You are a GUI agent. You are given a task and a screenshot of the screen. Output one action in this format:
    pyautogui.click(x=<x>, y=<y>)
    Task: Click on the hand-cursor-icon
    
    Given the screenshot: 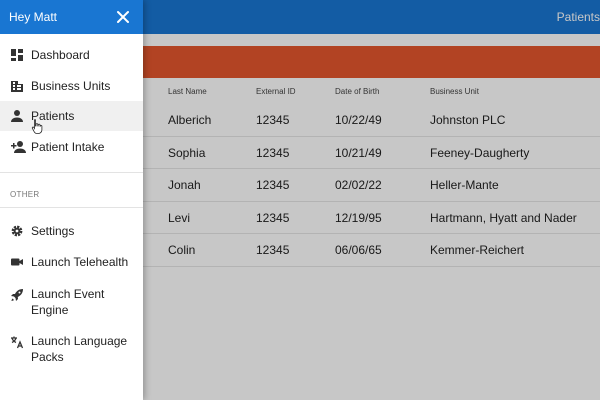 What is the action you would take?
    pyautogui.click(x=37, y=126)
    